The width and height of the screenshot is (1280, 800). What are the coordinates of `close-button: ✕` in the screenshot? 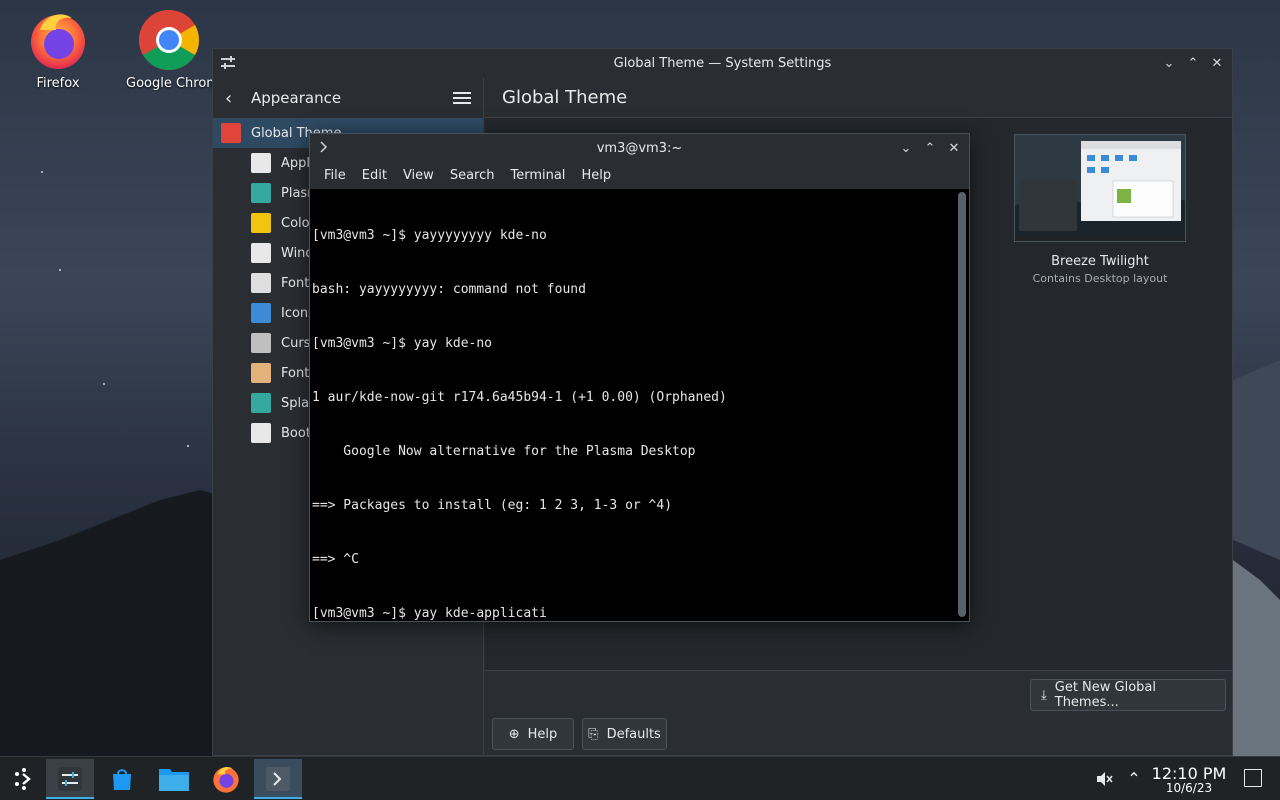 It's located at (1217, 63).